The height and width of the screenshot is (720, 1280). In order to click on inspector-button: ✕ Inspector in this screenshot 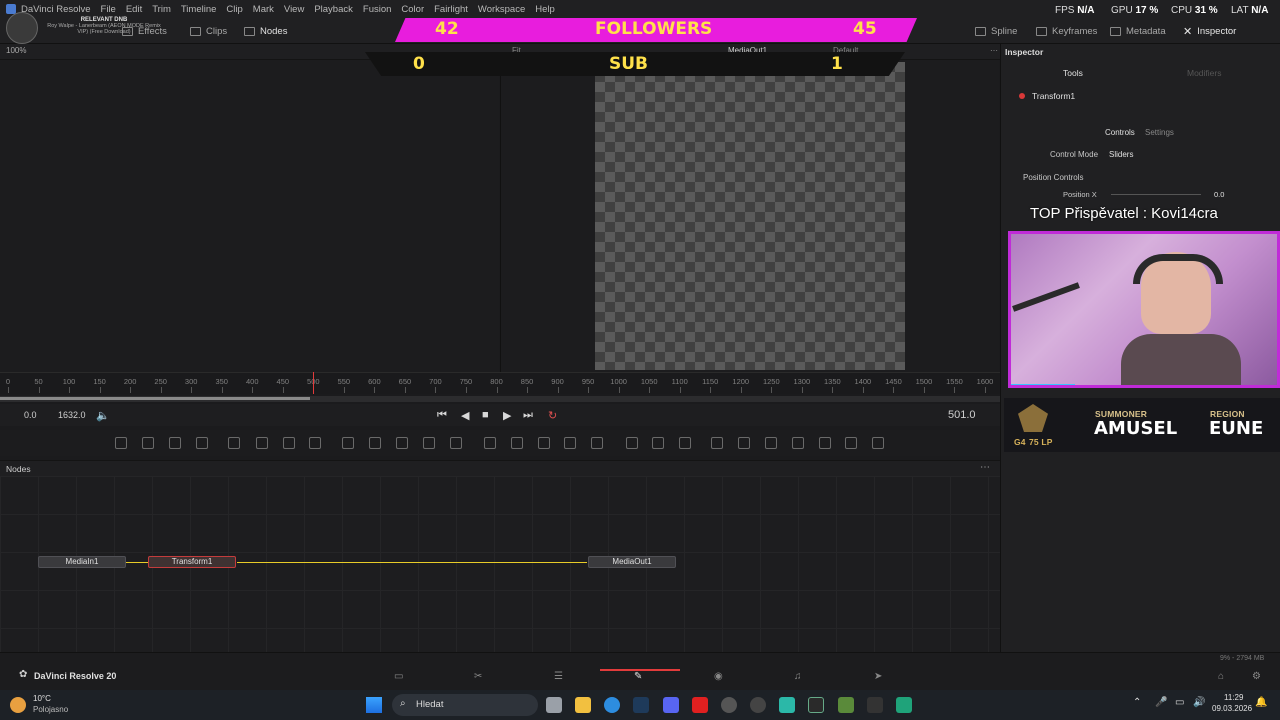, I will do `click(1209, 31)`.